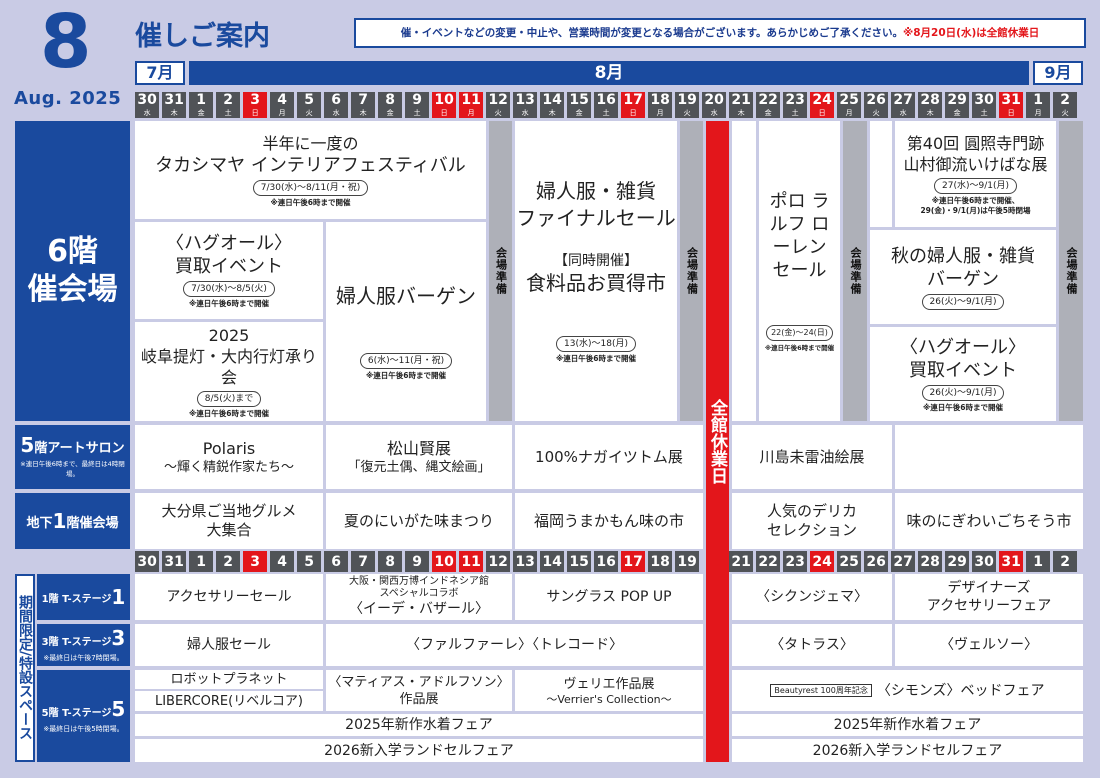 The height and width of the screenshot is (778, 1100). I want to click on stage-3-number: 3, so click(118, 637).